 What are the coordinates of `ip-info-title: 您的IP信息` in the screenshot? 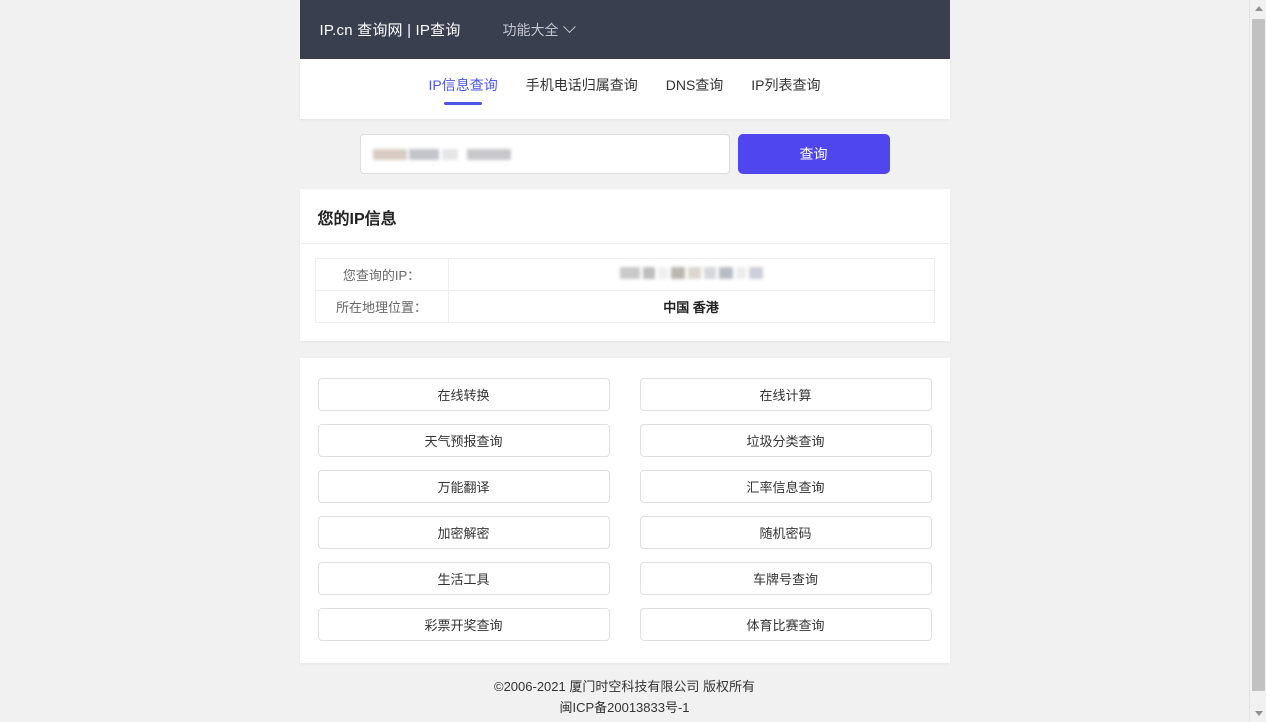 It's located at (624, 216).